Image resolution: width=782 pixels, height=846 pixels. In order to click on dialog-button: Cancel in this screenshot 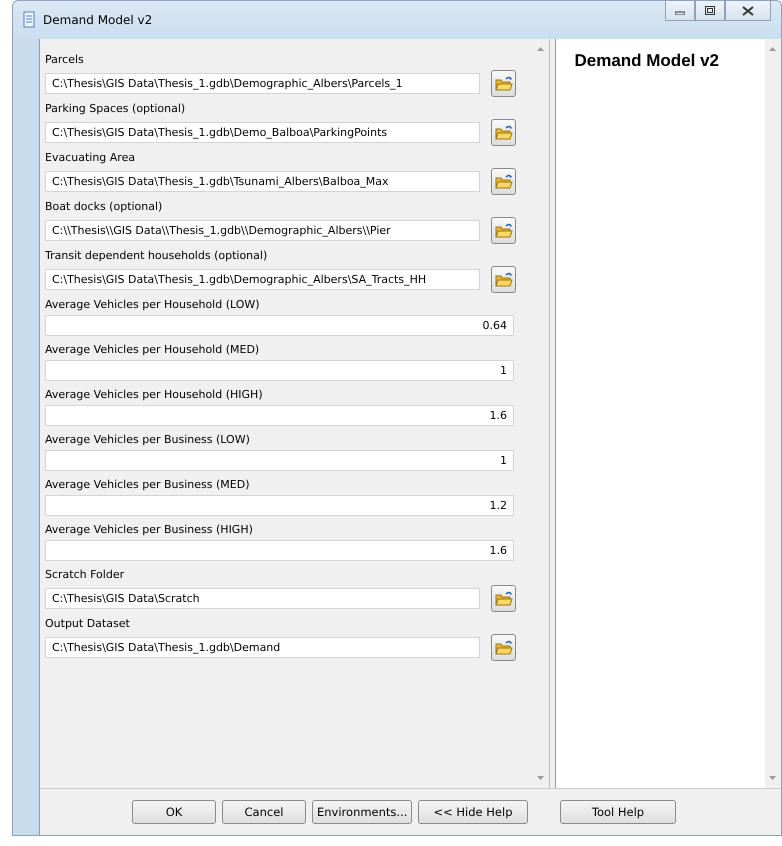, I will do `click(264, 812)`.